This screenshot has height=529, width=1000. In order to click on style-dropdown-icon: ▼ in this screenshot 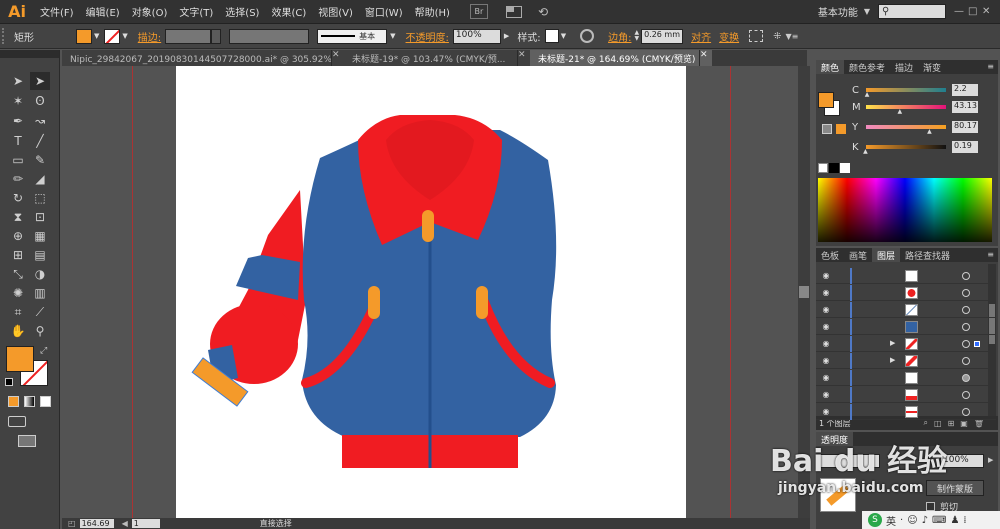, I will do `click(563, 36)`.